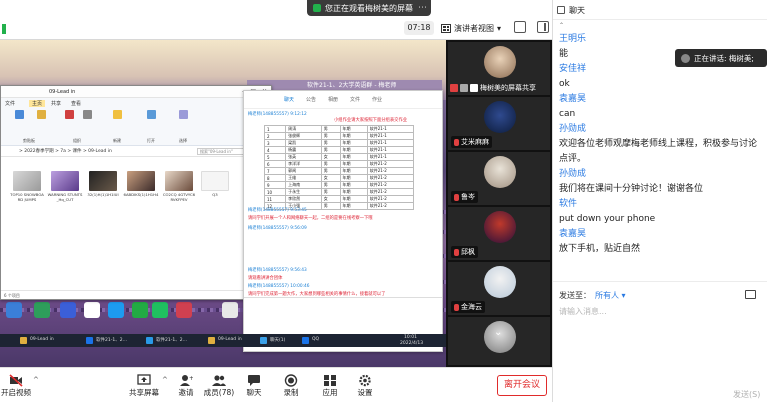 This screenshot has height=402, width=767. What do you see at coordinates (499, 123) in the screenshot?
I see `participant-tile: 艾米麻麻` at bounding box center [499, 123].